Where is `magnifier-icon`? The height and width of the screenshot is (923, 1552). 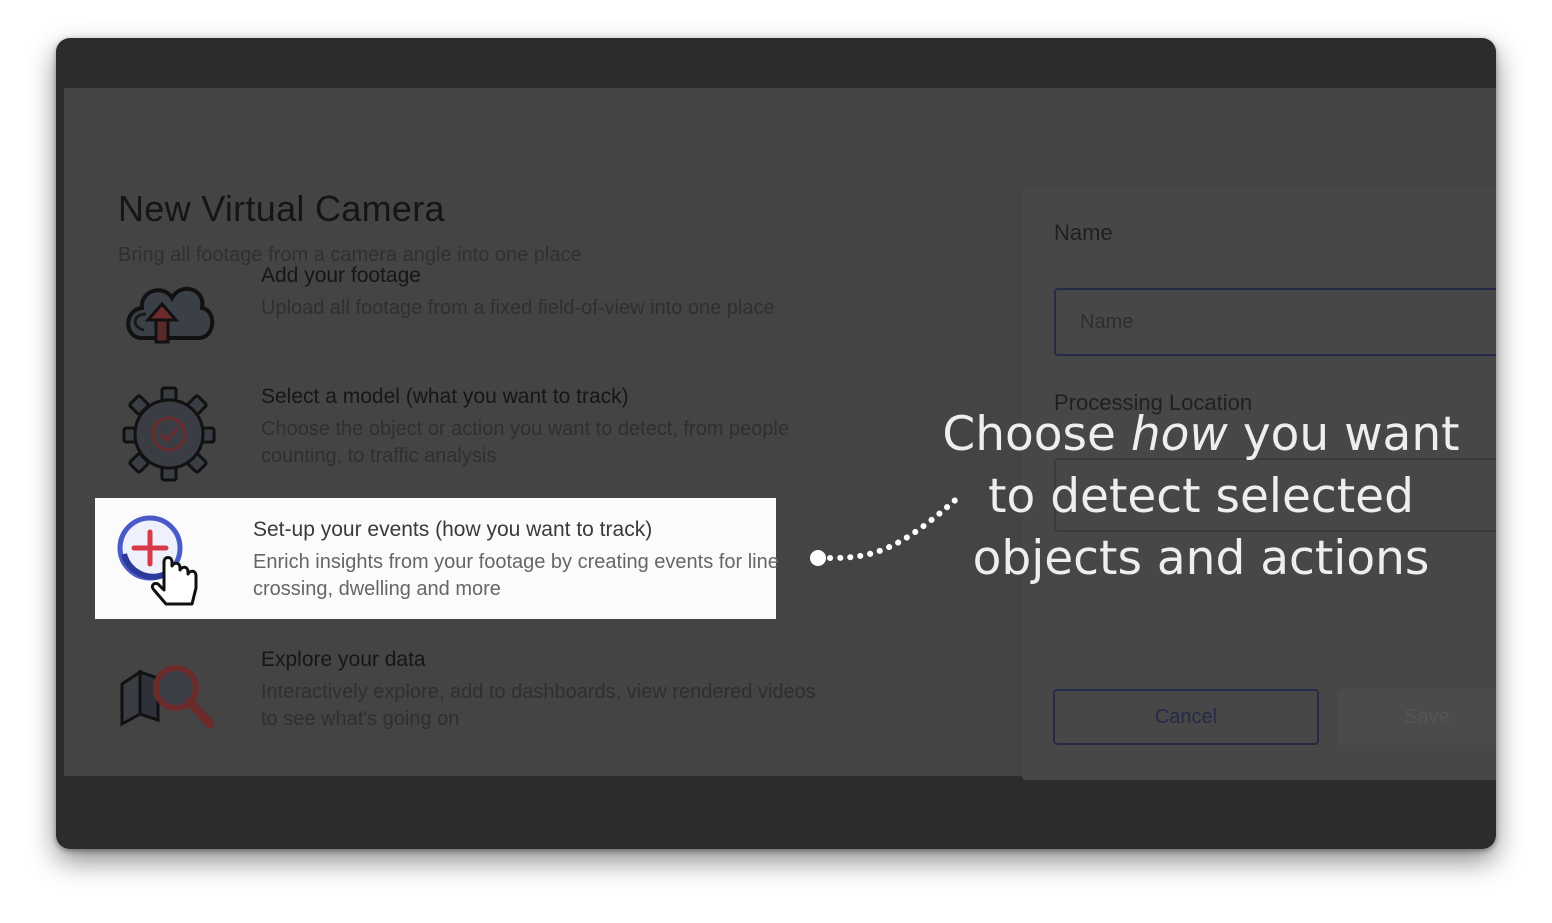
magnifier-icon is located at coordinates (168, 694).